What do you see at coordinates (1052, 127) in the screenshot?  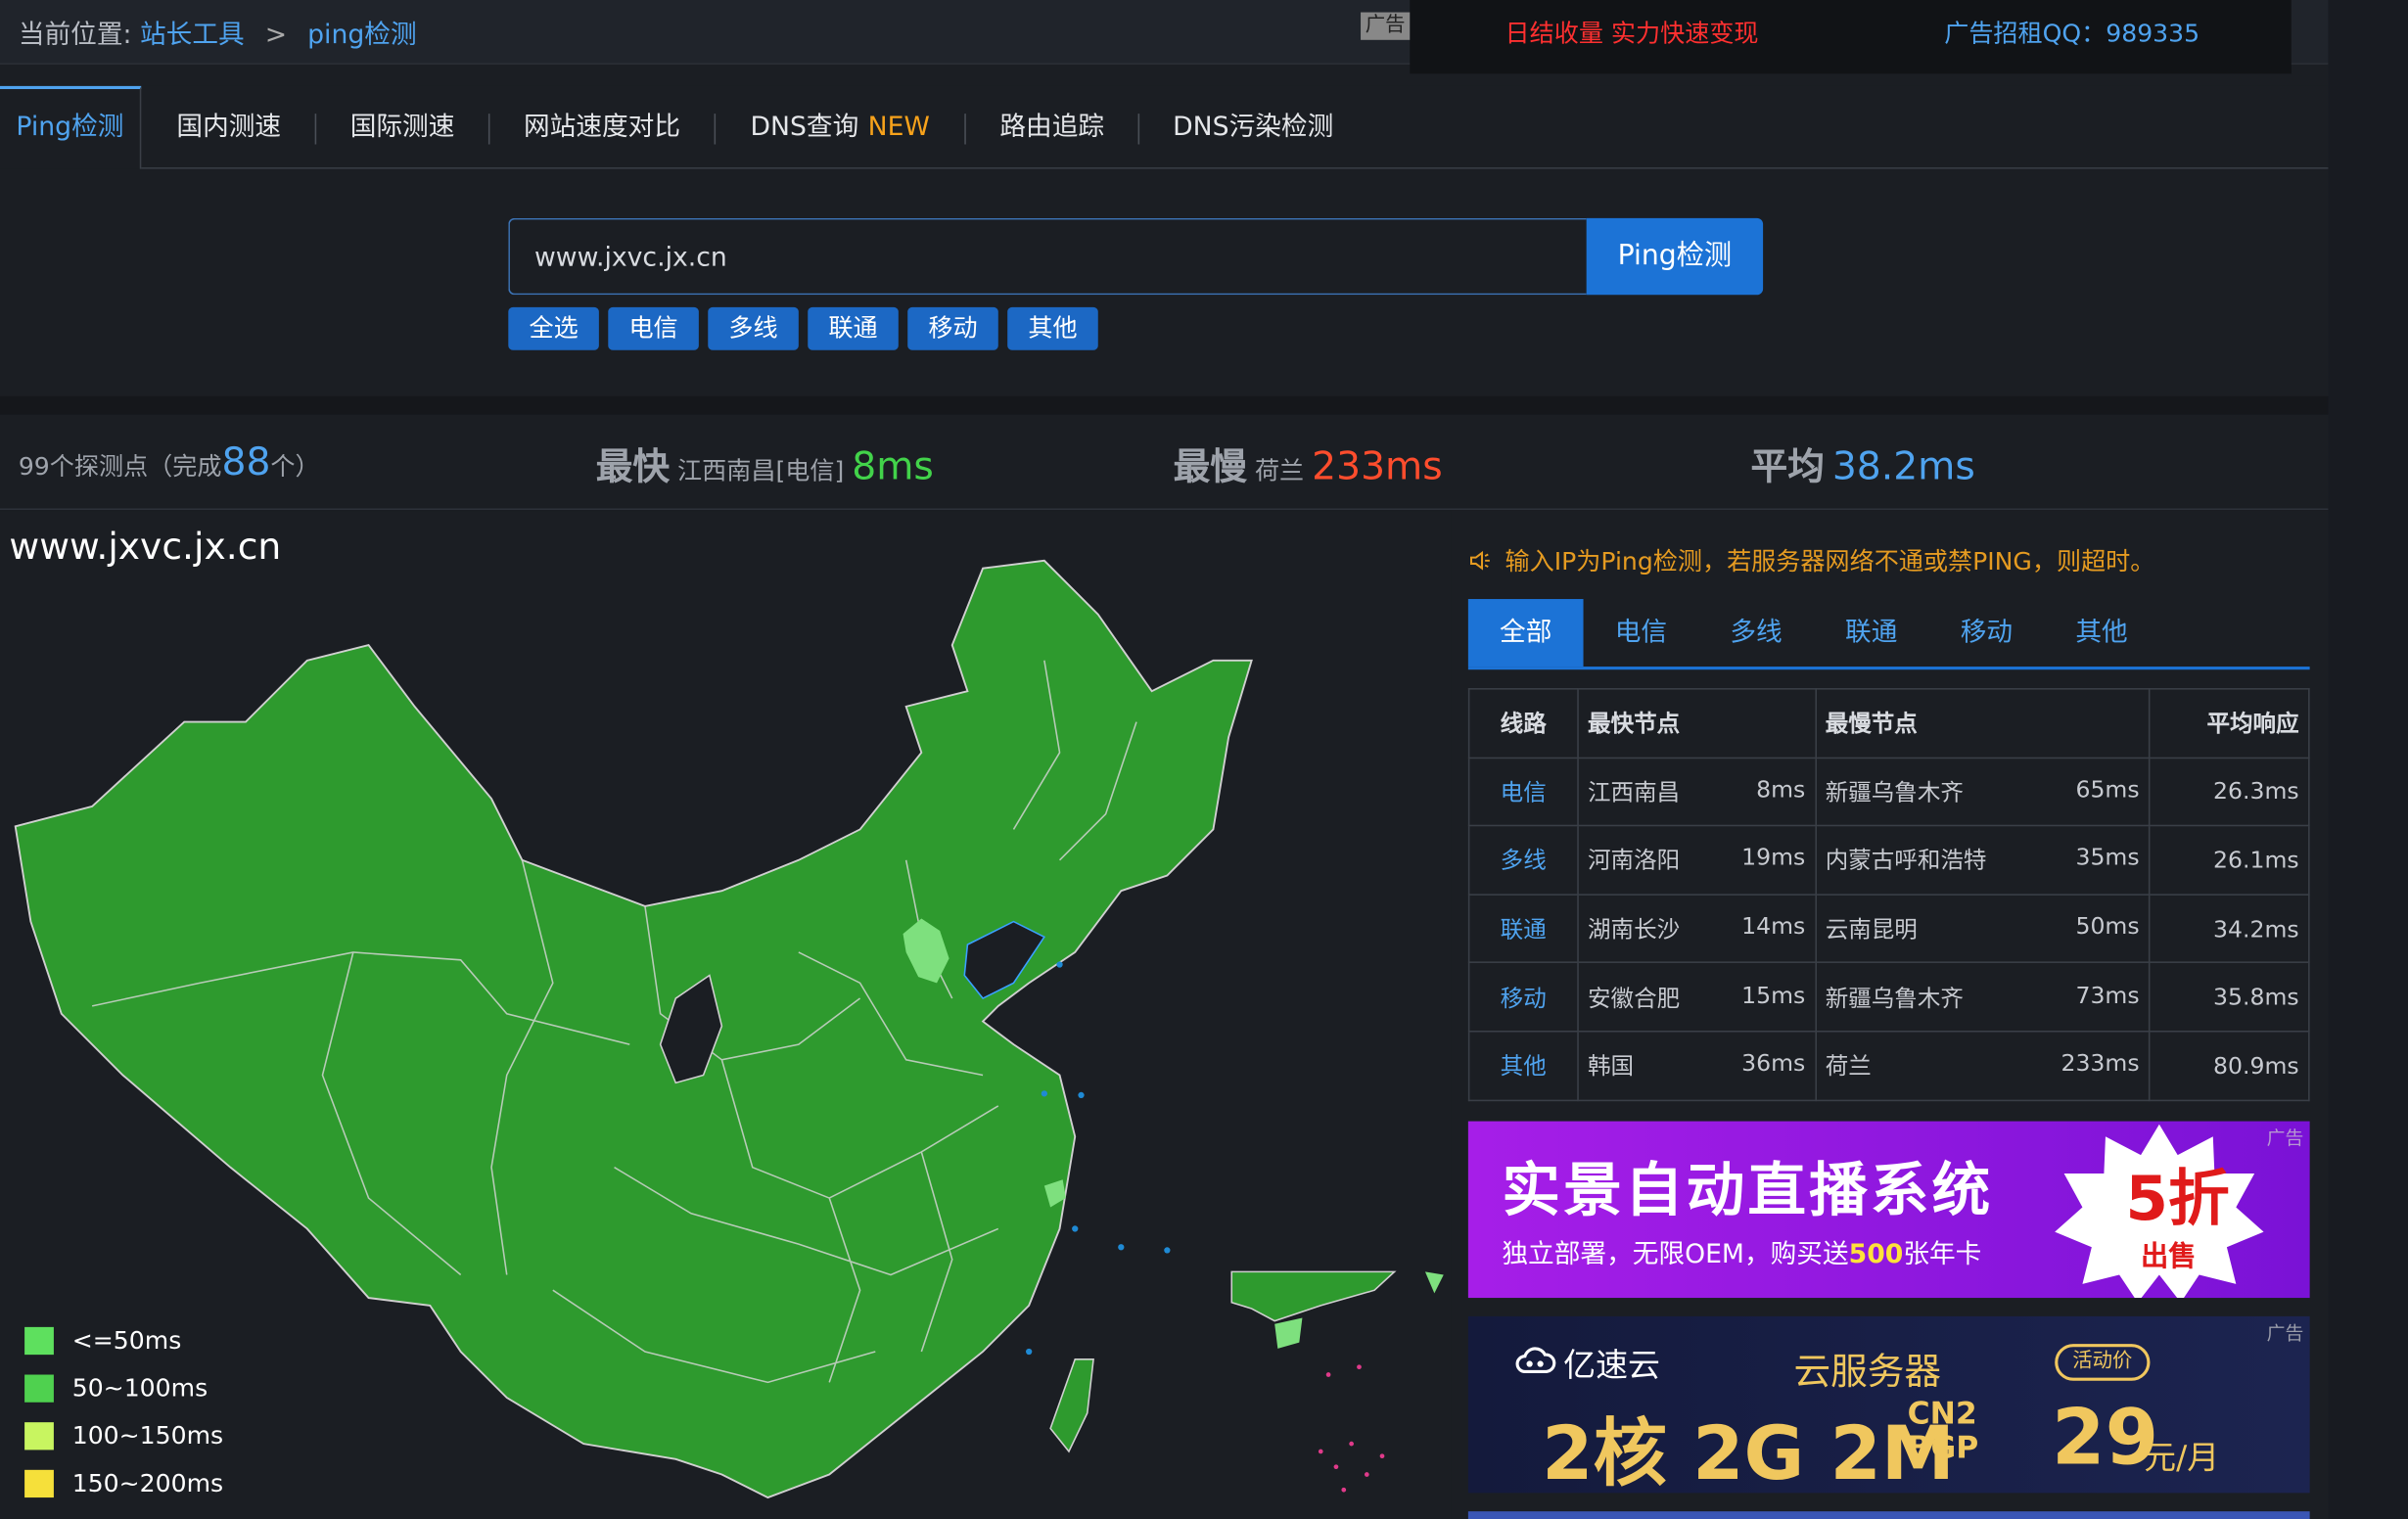 I see `tab-traceroute: 路由追踪` at bounding box center [1052, 127].